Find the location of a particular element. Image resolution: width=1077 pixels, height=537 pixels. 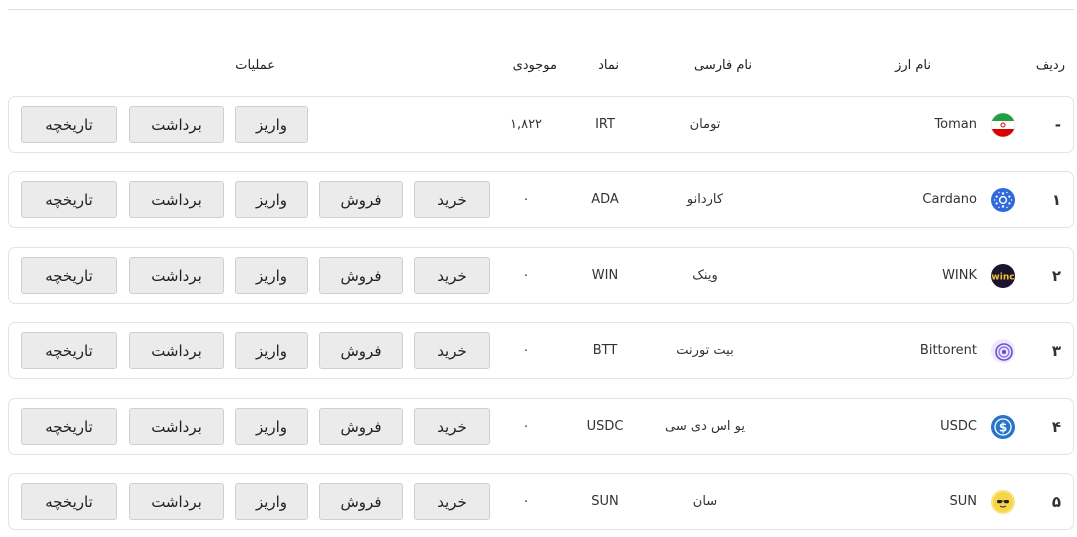

row-number: ۴ is located at coordinates (1056, 426).